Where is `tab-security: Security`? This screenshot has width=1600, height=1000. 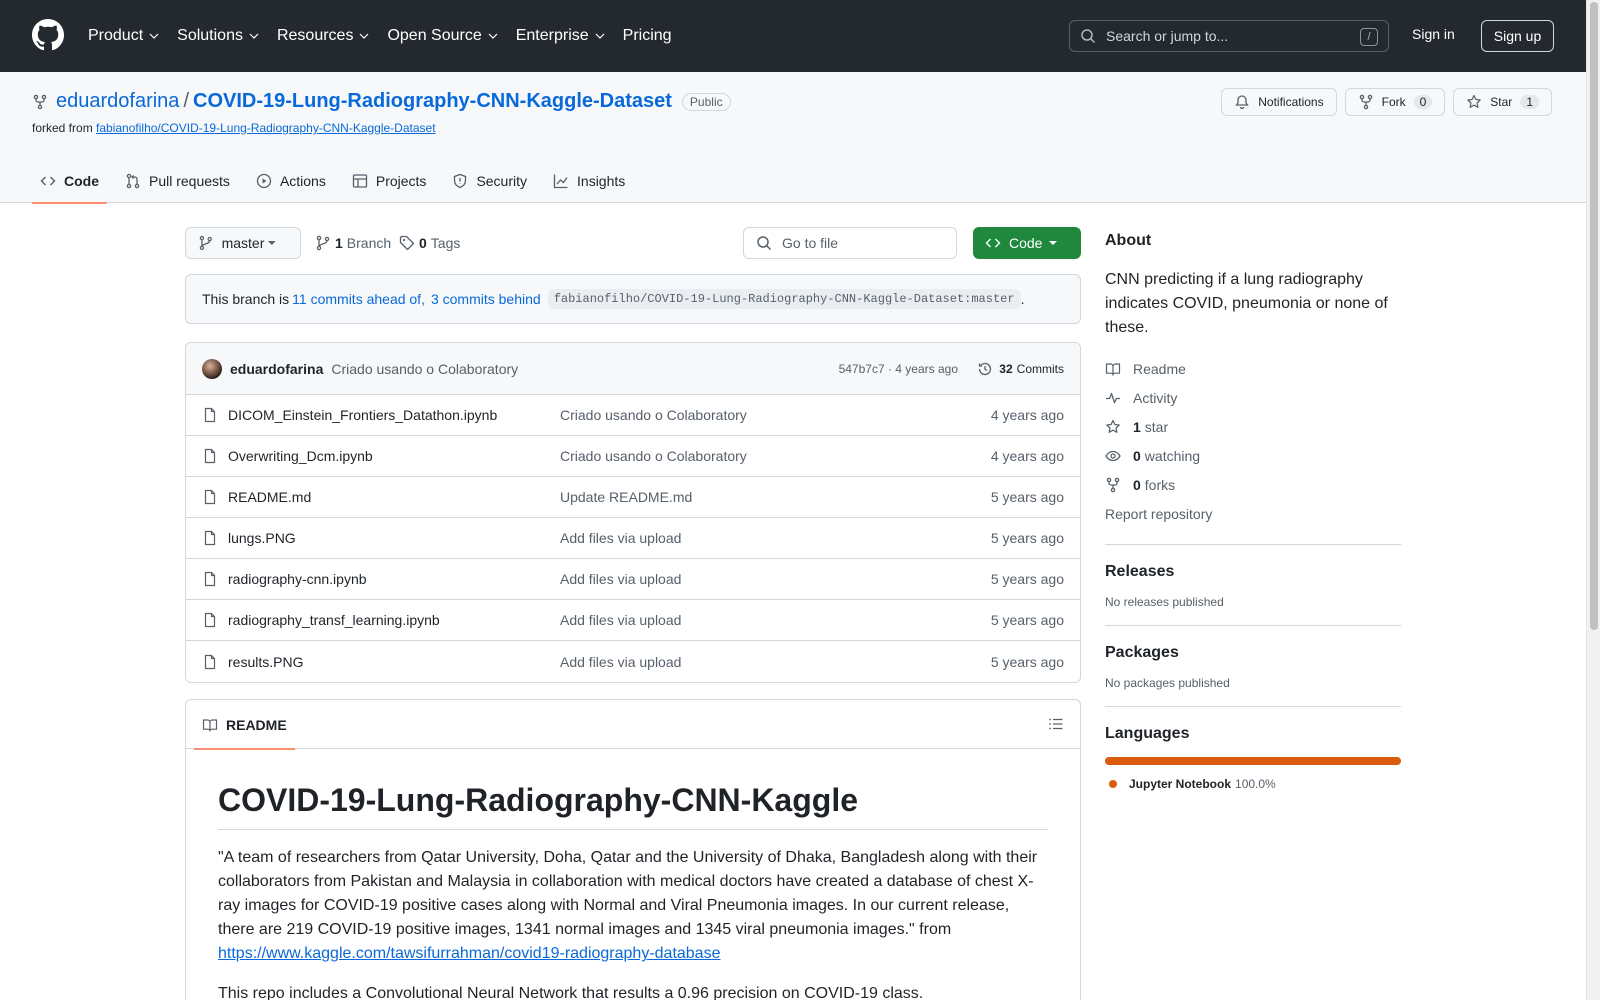
tab-security: Security is located at coordinates (489, 180).